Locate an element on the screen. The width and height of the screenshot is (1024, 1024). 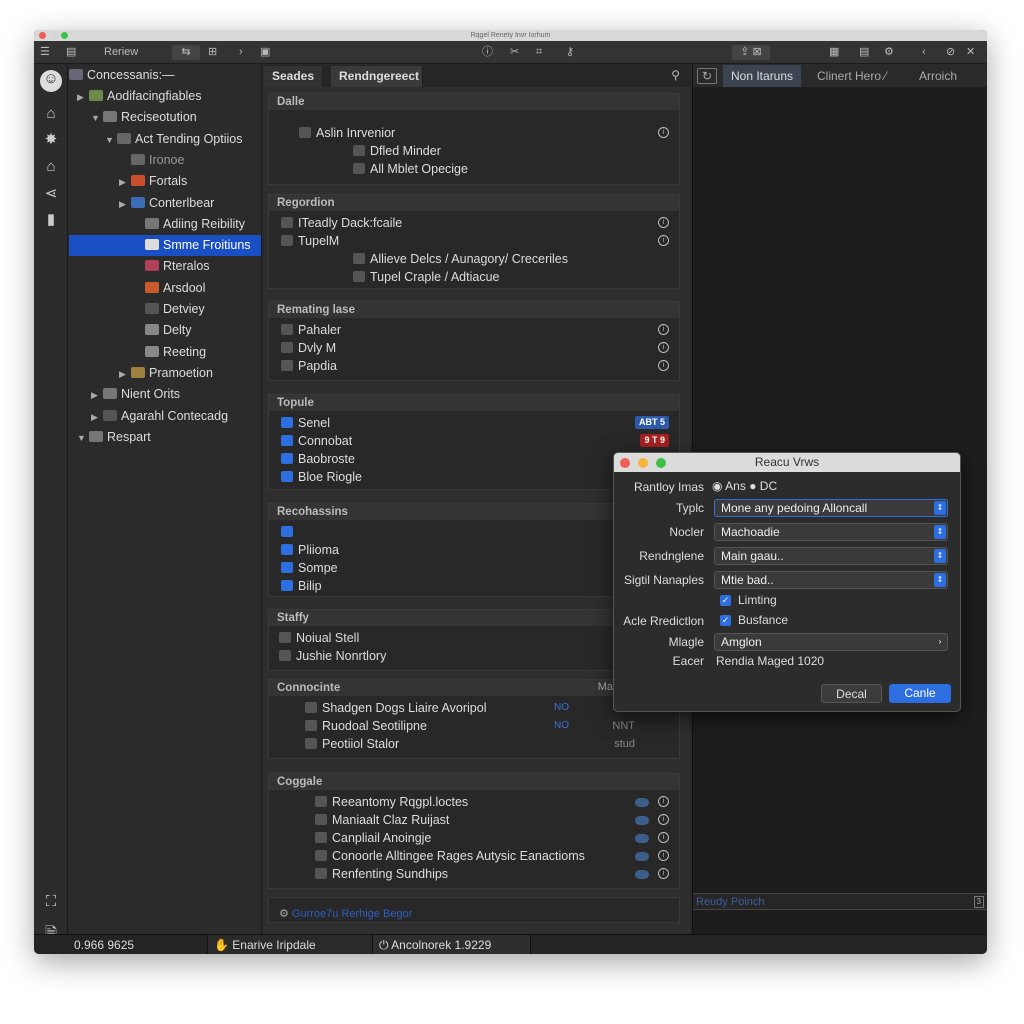
tree-item: Smme Froitiuns is located at coordinates (165, 246).